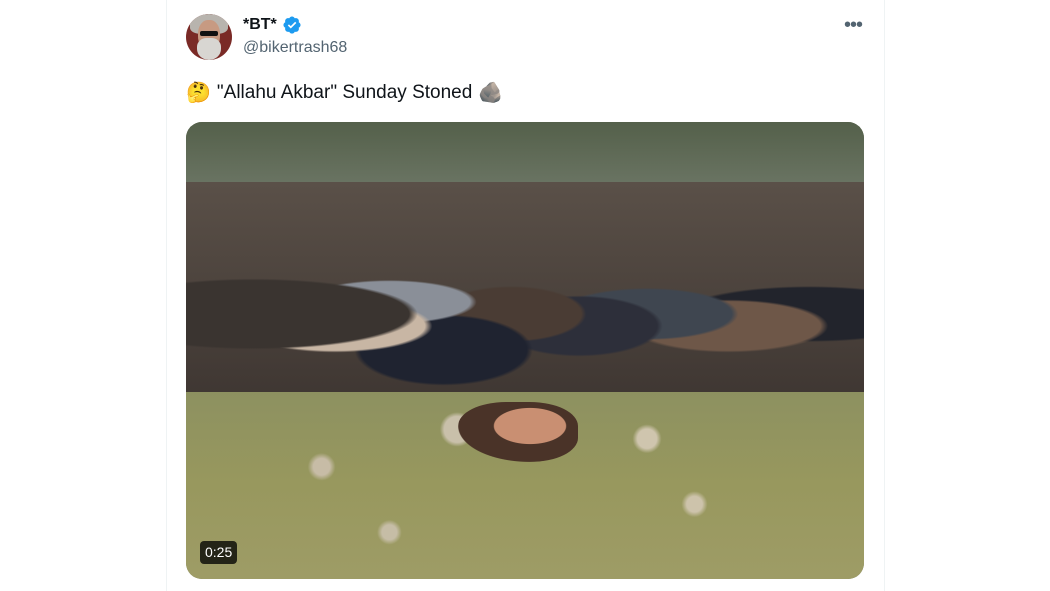  What do you see at coordinates (260, 25) in the screenshot?
I see `display-name: *BT*` at bounding box center [260, 25].